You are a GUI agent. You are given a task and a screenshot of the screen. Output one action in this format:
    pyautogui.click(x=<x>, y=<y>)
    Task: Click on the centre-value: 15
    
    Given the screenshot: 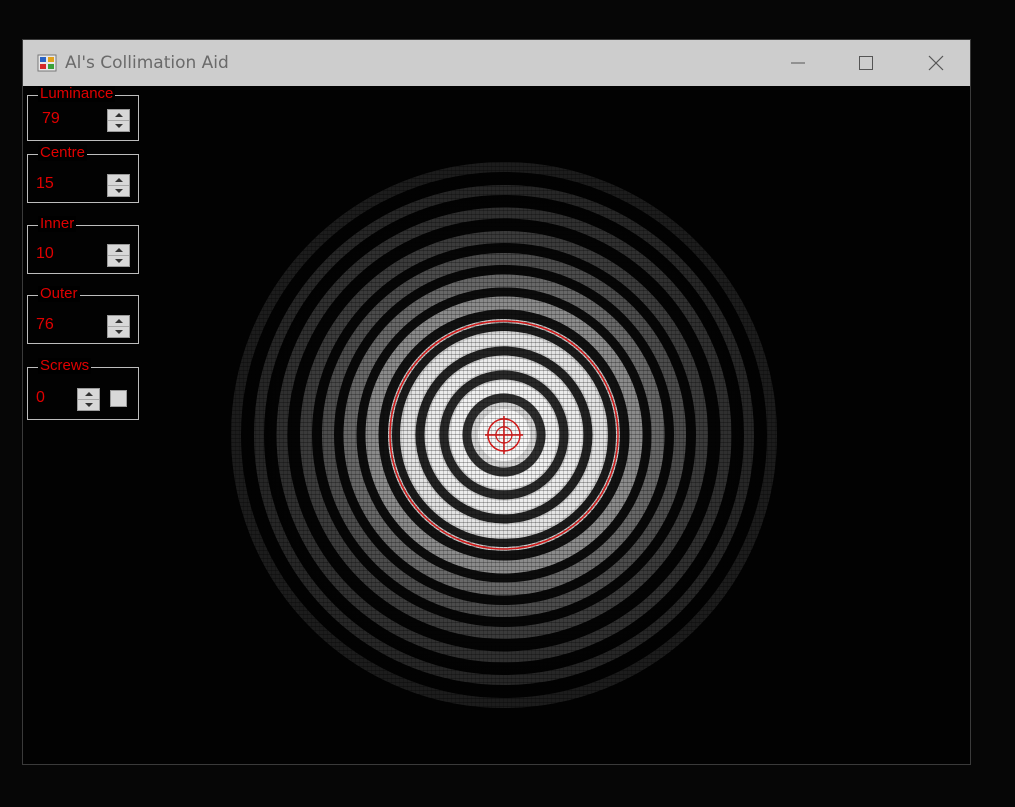 What is the action you would take?
    pyautogui.click(x=45, y=184)
    